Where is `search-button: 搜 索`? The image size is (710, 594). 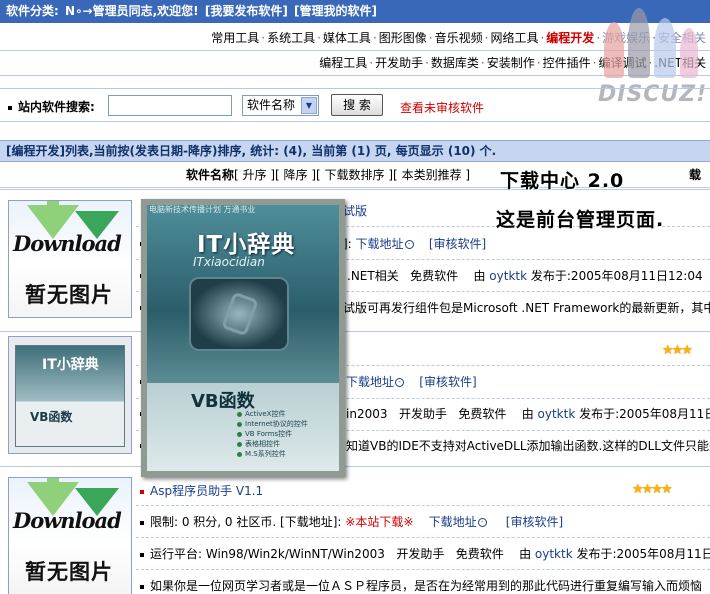
search-button: 搜 索 is located at coordinates (357, 105).